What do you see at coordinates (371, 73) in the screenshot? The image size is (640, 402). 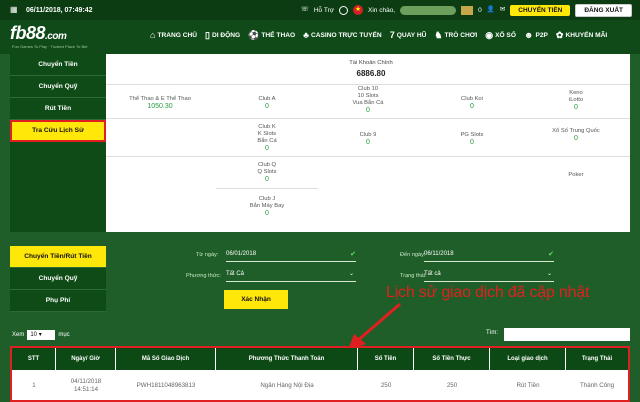 I see `main-account-value: 6886.80` at bounding box center [371, 73].